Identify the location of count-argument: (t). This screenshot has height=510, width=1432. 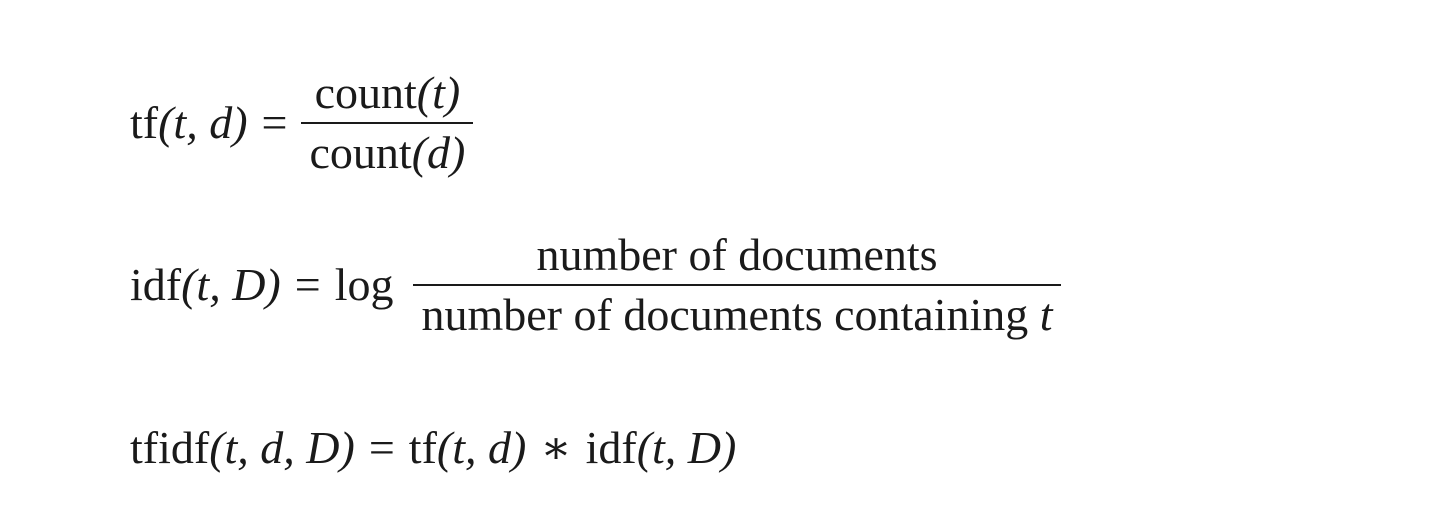
(438, 92).